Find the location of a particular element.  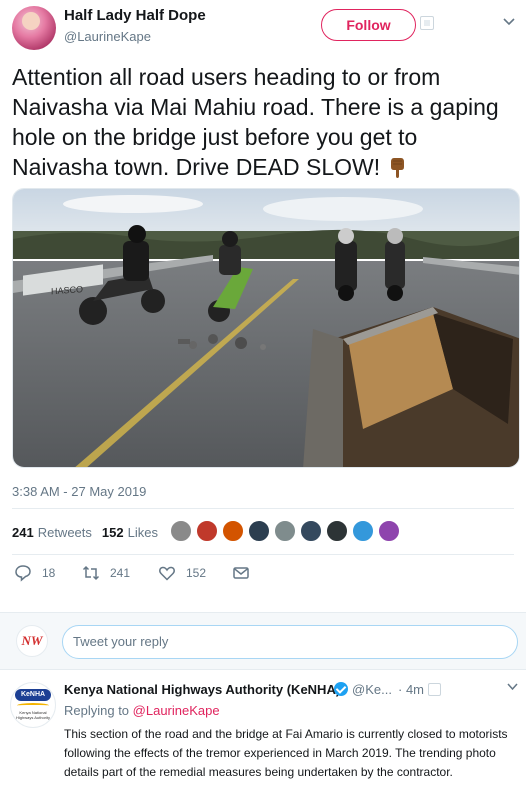

retweets-label: Retweets is located at coordinates (65, 532).